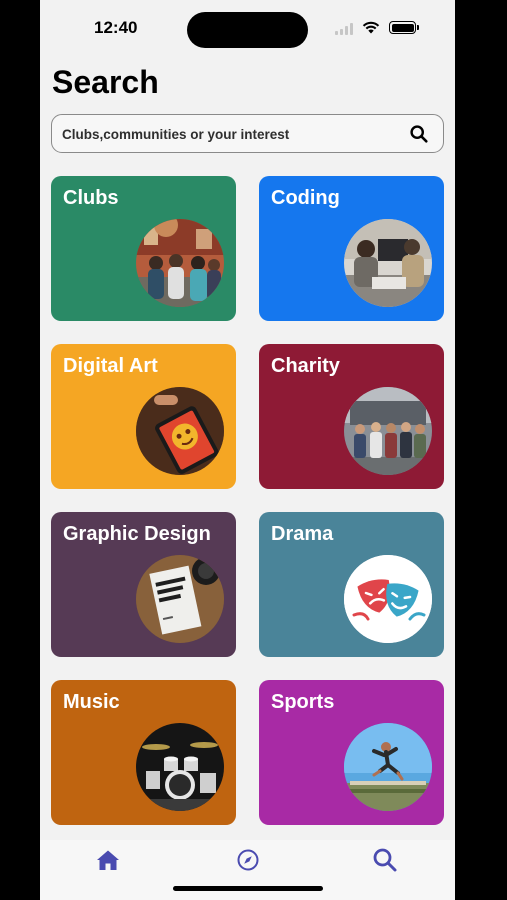 This screenshot has height=900, width=507. I want to click on battery-icon, so click(404, 27).